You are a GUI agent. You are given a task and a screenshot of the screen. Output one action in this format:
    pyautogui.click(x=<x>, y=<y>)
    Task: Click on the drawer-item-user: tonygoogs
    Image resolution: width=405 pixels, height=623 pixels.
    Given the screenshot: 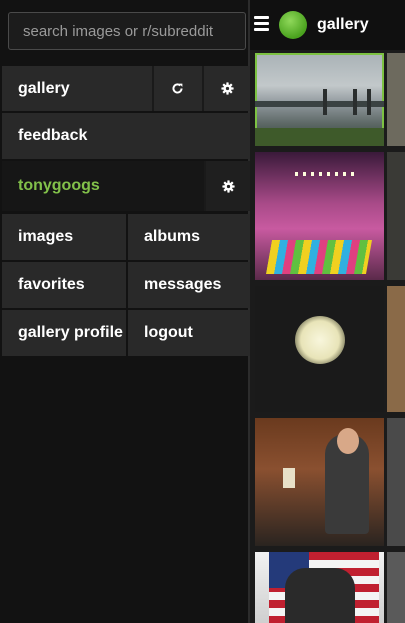 What is the action you would take?
    pyautogui.click(x=126, y=186)
    